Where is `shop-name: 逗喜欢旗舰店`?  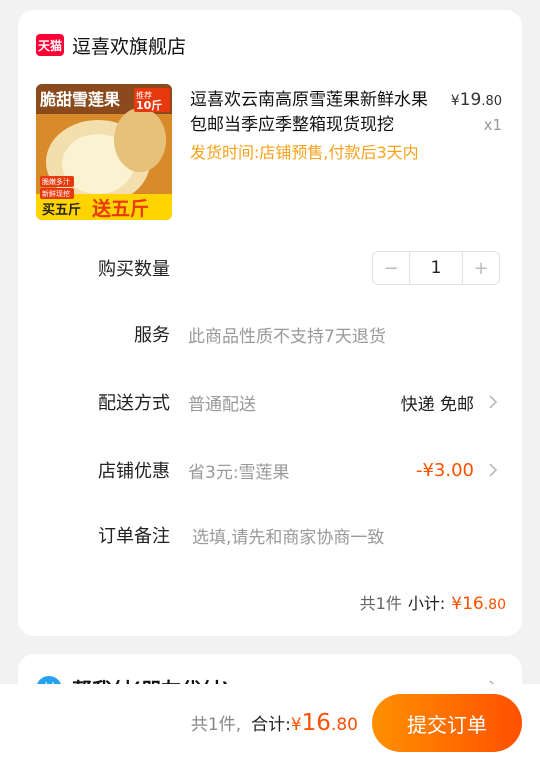 shop-name: 逗喜欢旗舰店 is located at coordinates (129, 45).